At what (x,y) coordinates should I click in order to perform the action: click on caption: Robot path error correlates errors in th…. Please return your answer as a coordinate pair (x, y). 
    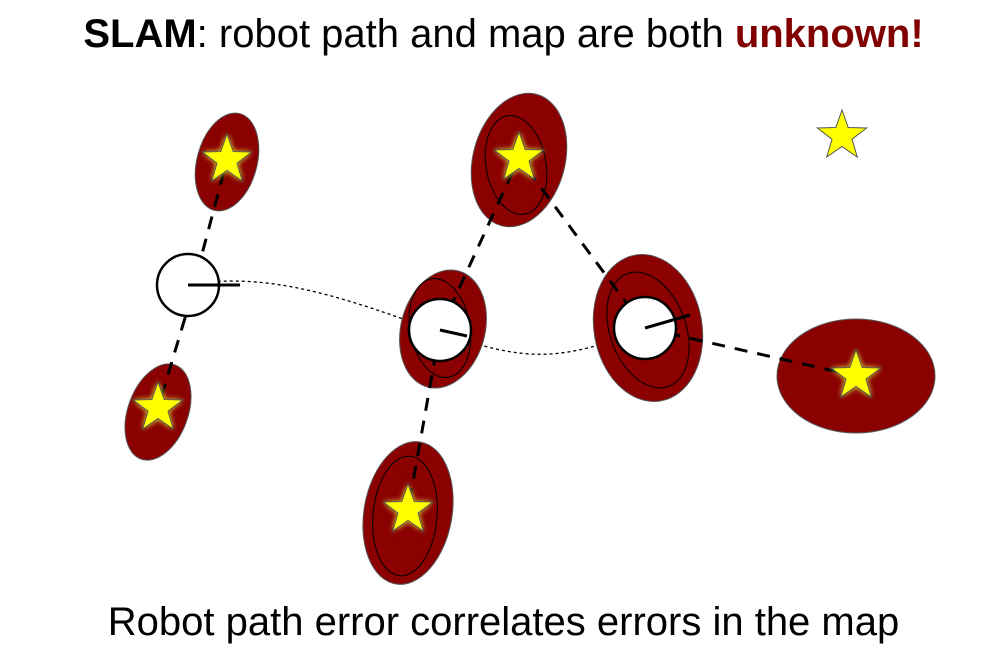
    Looking at the image, I should click on (503, 622).